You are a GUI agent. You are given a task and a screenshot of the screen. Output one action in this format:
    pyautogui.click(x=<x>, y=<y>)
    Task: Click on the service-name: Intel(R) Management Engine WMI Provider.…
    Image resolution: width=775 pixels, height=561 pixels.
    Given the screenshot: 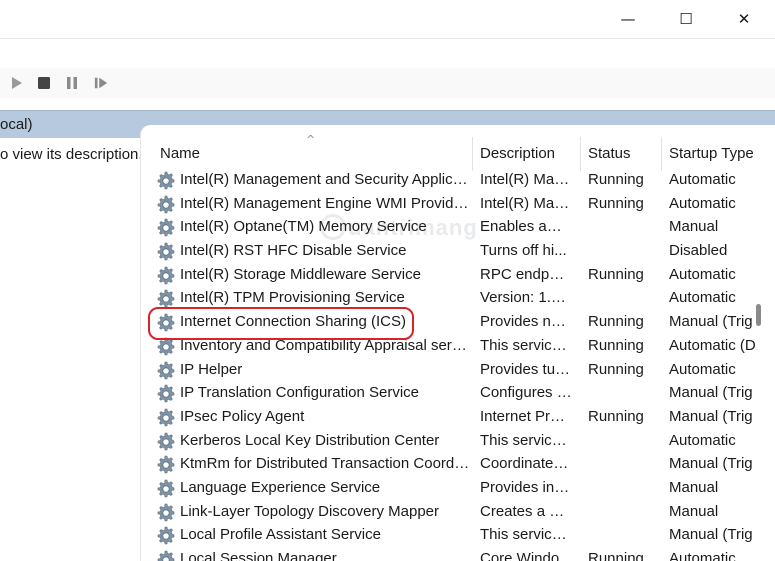 What is the action you would take?
    pyautogui.click(x=325, y=203)
    